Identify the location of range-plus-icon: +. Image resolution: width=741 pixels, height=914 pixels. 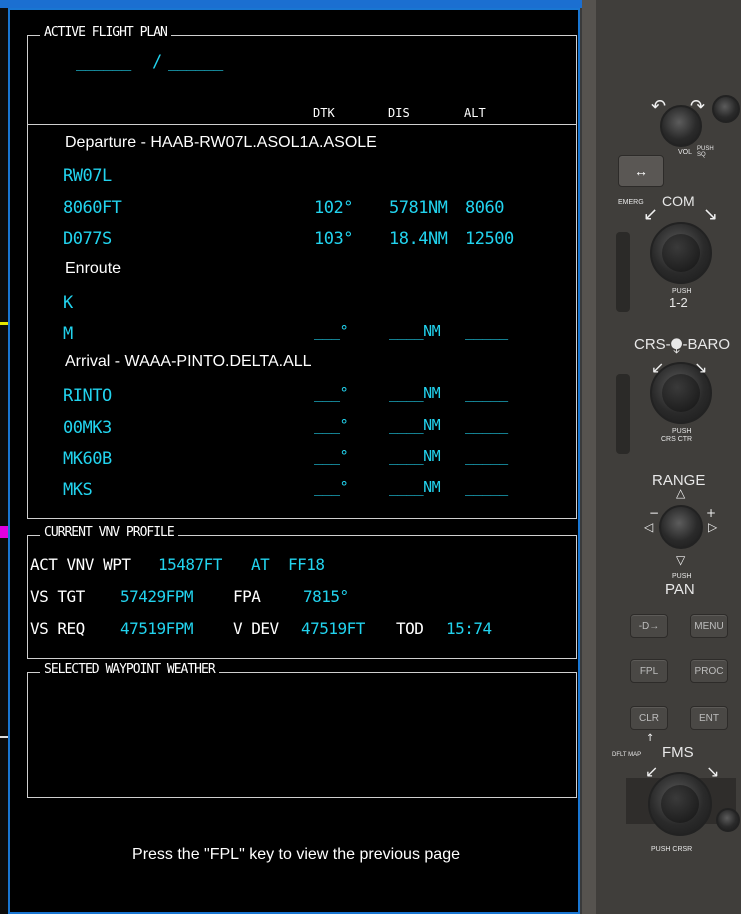
(711, 513).